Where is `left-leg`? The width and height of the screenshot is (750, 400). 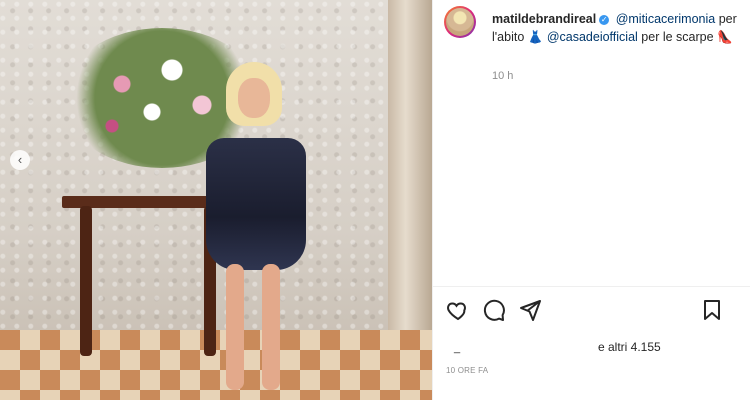 left-leg is located at coordinates (235, 327).